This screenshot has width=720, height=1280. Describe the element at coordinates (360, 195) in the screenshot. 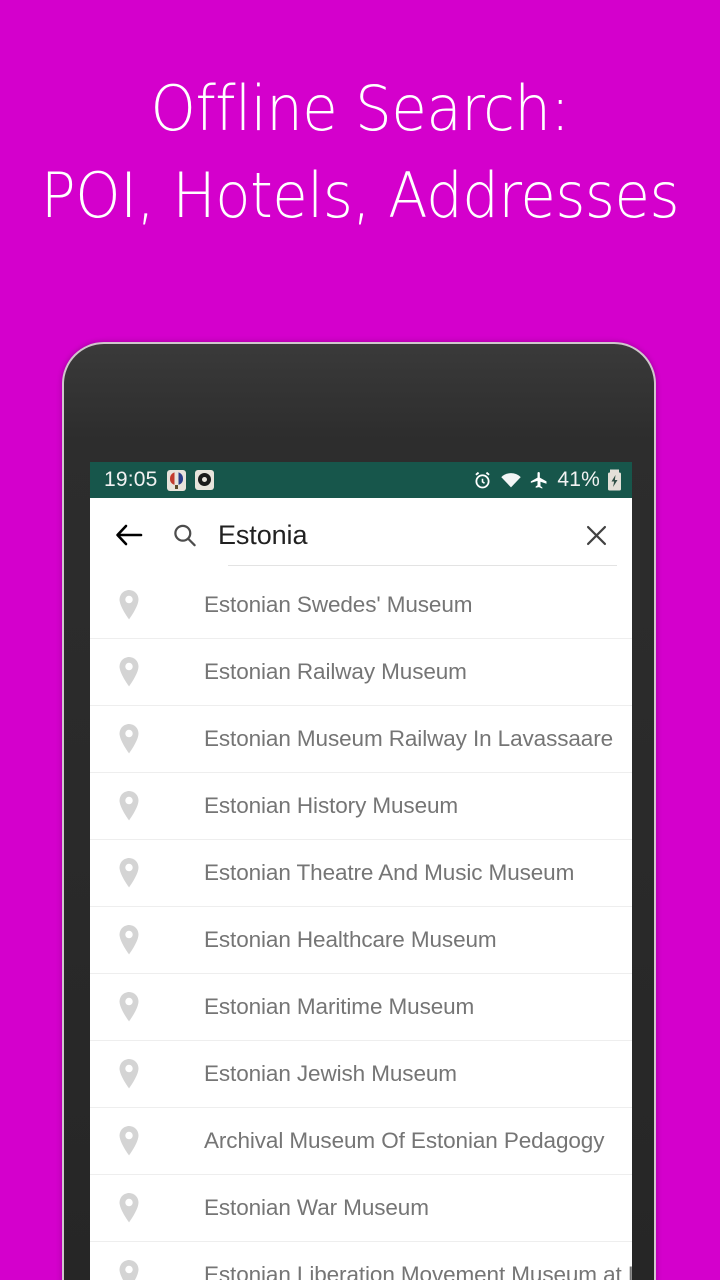

I see `promo-headline-line-2: POI, Hotels, Addresses` at that location.